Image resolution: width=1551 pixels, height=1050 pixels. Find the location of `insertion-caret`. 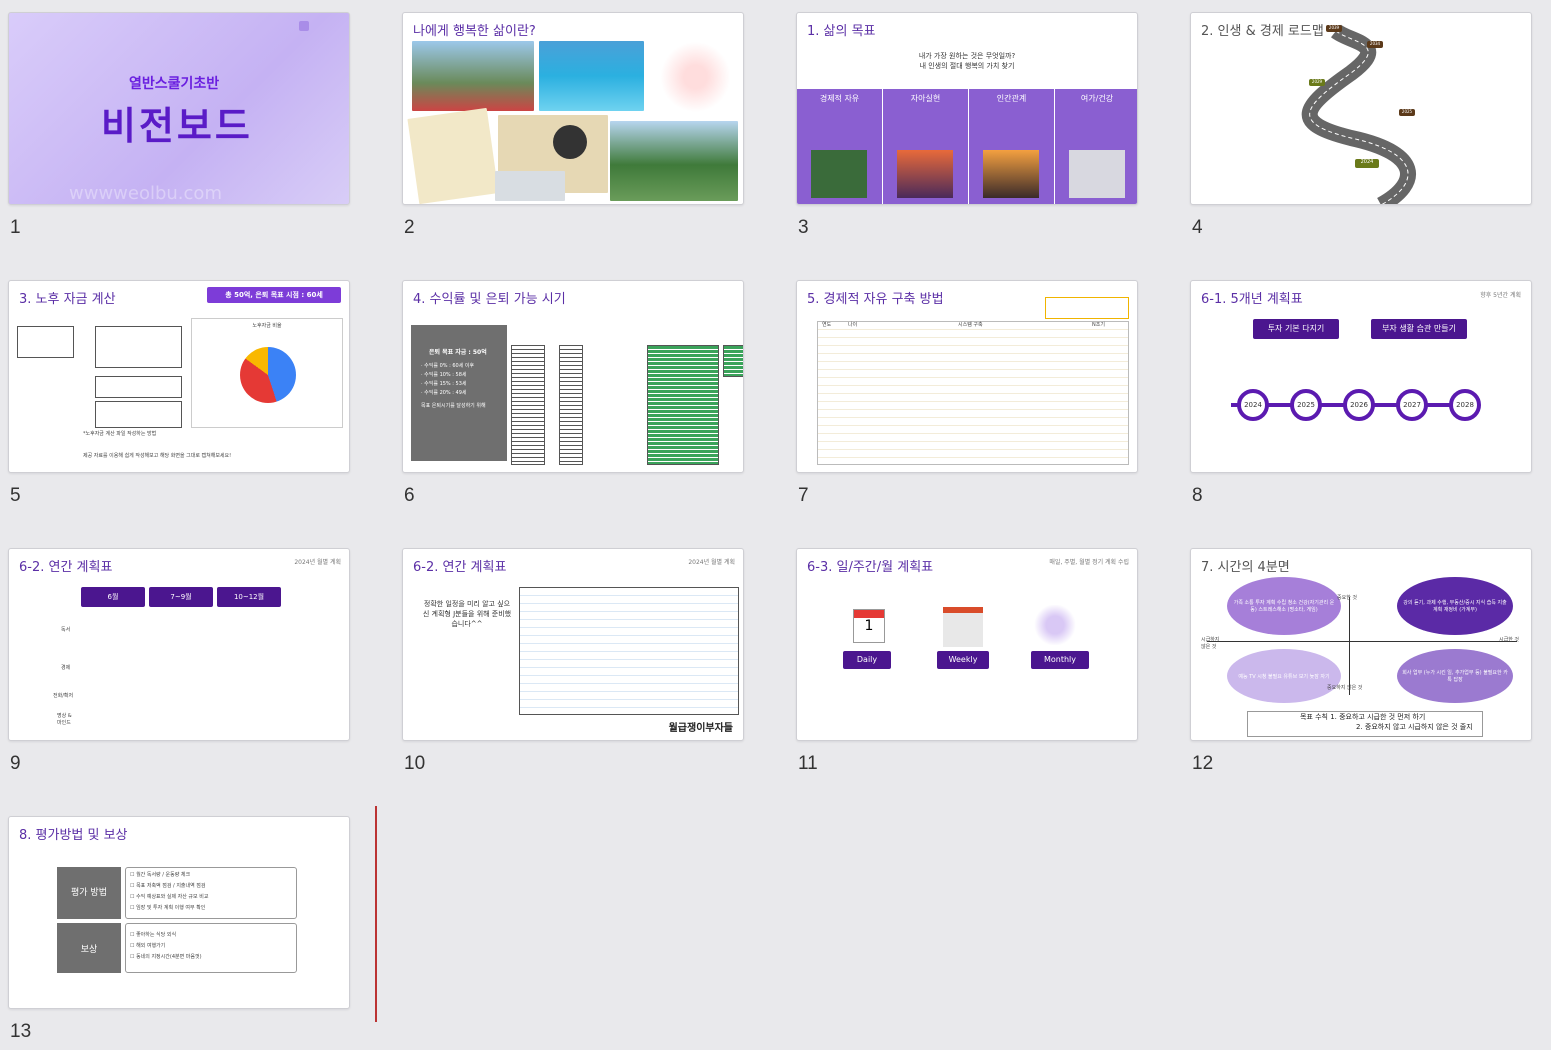

insertion-caret is located at coordinates (376, 914).